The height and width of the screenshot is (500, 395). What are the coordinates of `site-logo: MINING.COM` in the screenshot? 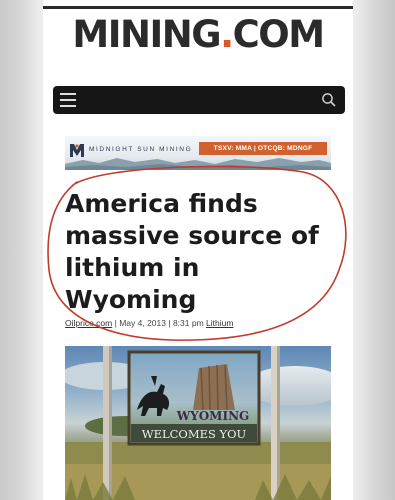 It's located at (198, 35).